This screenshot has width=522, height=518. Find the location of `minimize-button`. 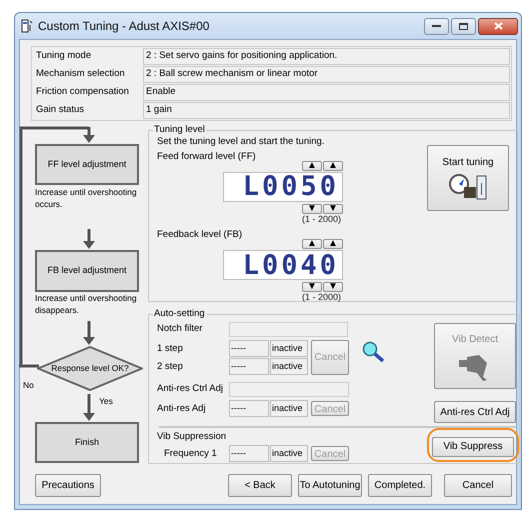

minimize-button is located at coordinates (436, 26).